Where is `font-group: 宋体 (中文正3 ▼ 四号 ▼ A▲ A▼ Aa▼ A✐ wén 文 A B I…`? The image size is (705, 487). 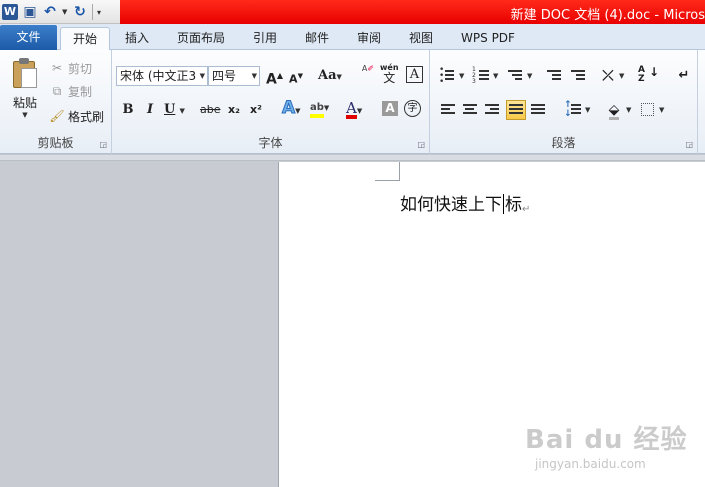
font-group: 宋体 (中文正3 ▼ 四号 ▼ A▲ A▼ Aa▼ A✐ wén 文 A B I… is located at coordinates (271, 102).